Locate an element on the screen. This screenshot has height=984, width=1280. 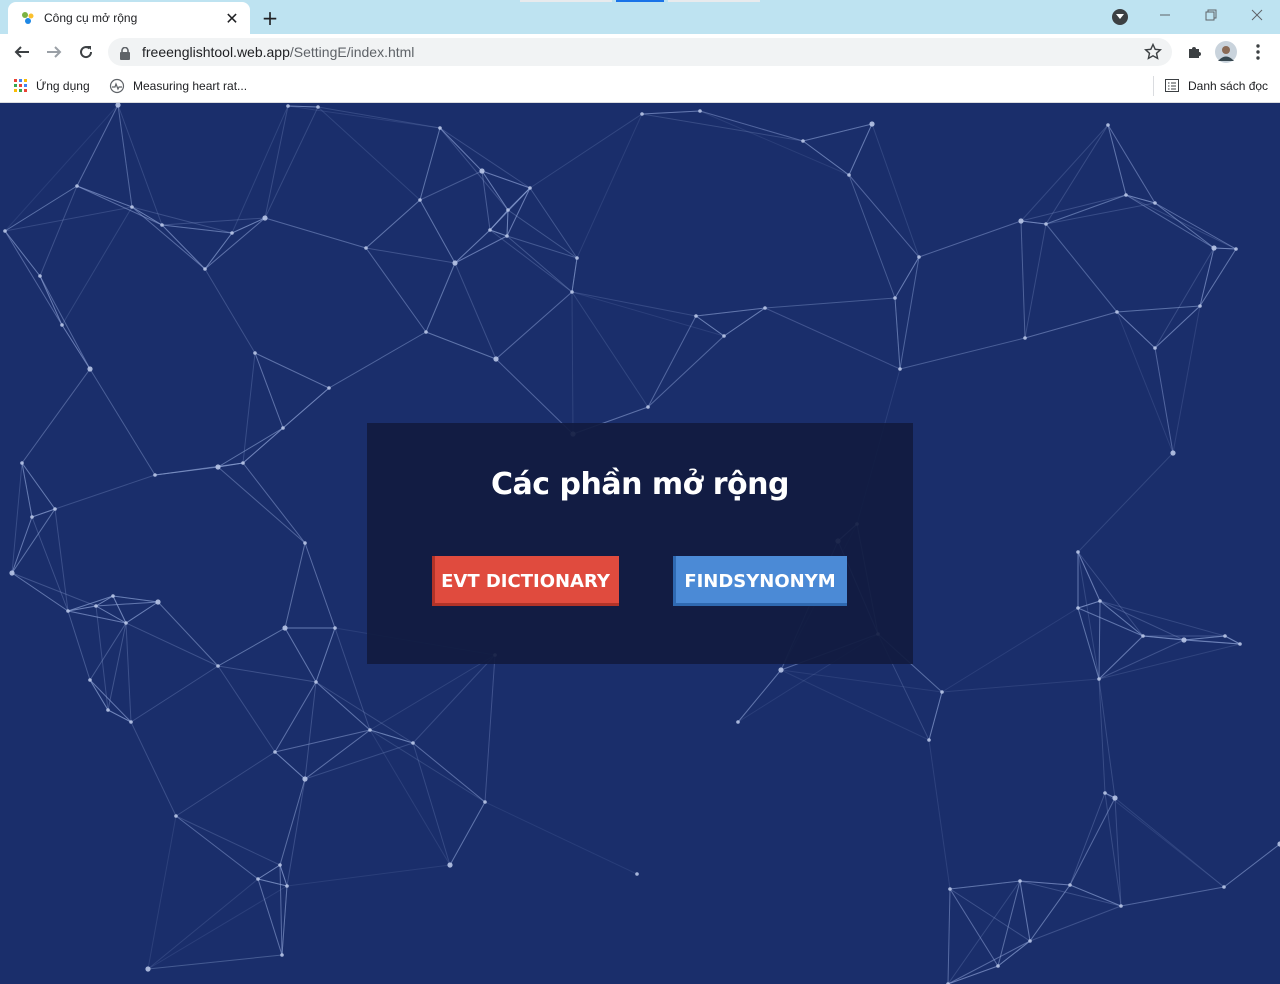
back-arrow-icon is located at coordinates (22, 52).